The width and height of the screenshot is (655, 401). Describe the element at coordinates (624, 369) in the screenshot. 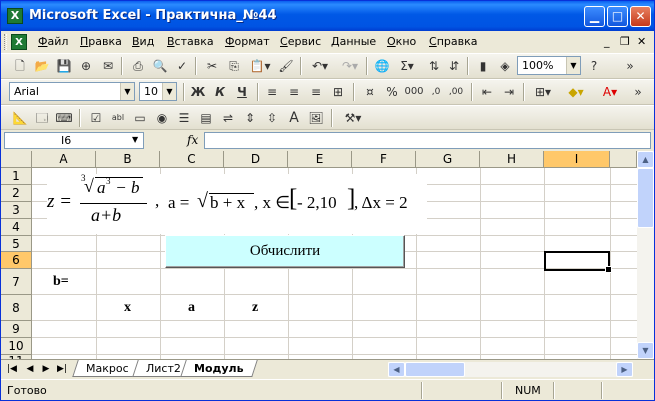

I see `scroll-right-button: ▶` at that location.